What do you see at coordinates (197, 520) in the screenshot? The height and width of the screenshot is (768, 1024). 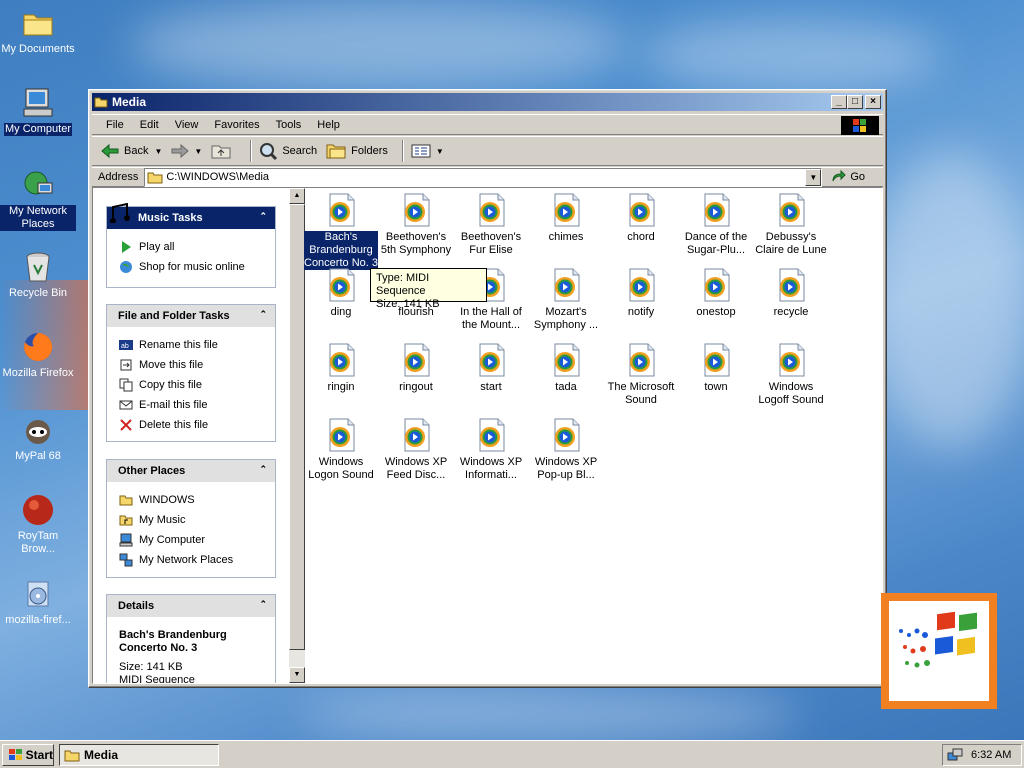 I see `place-my-music-link: My Music` at bounding box center [197, 520].